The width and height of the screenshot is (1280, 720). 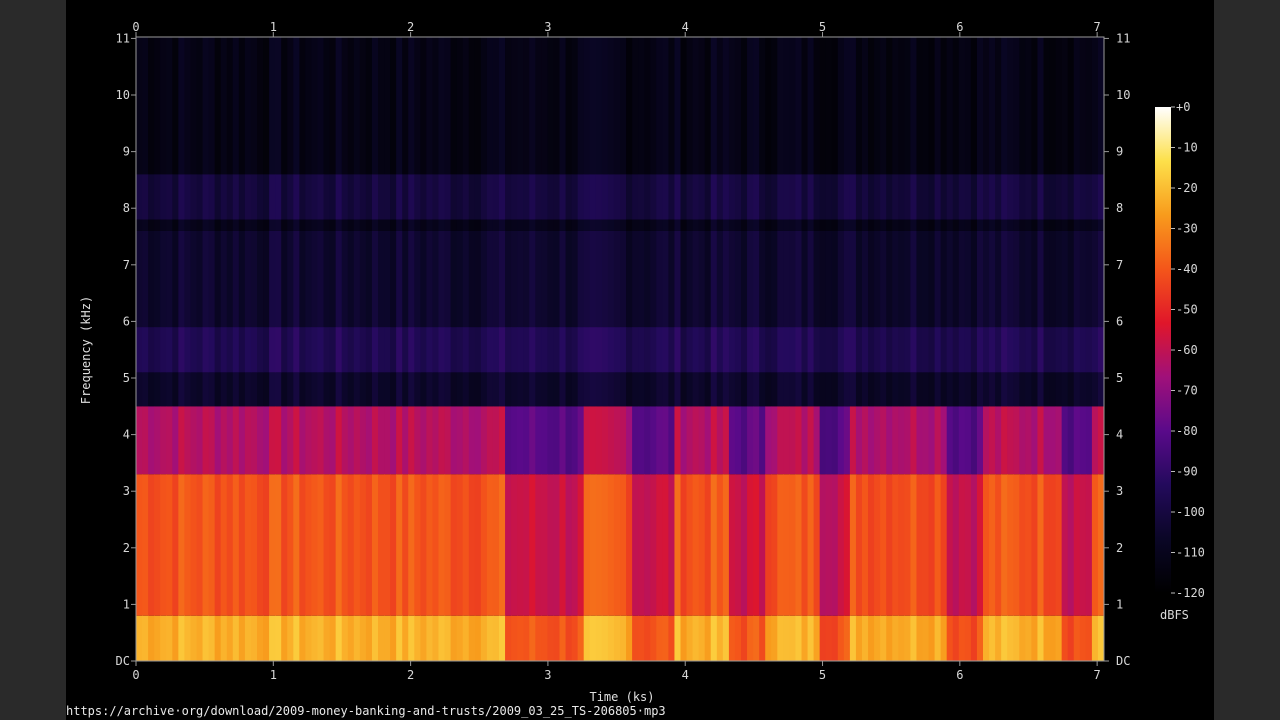 I want to click on colorbar-tick-label: -30, so click(x=1187, y=229).